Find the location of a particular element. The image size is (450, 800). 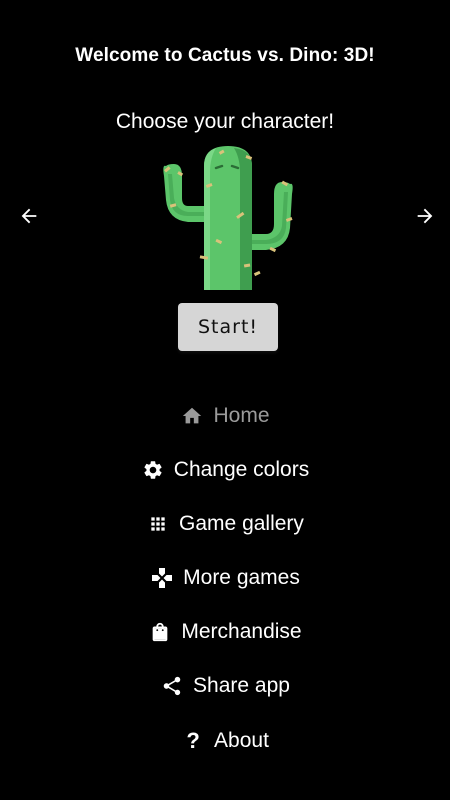

question-icon: ? is located at coordinates (193, 740).